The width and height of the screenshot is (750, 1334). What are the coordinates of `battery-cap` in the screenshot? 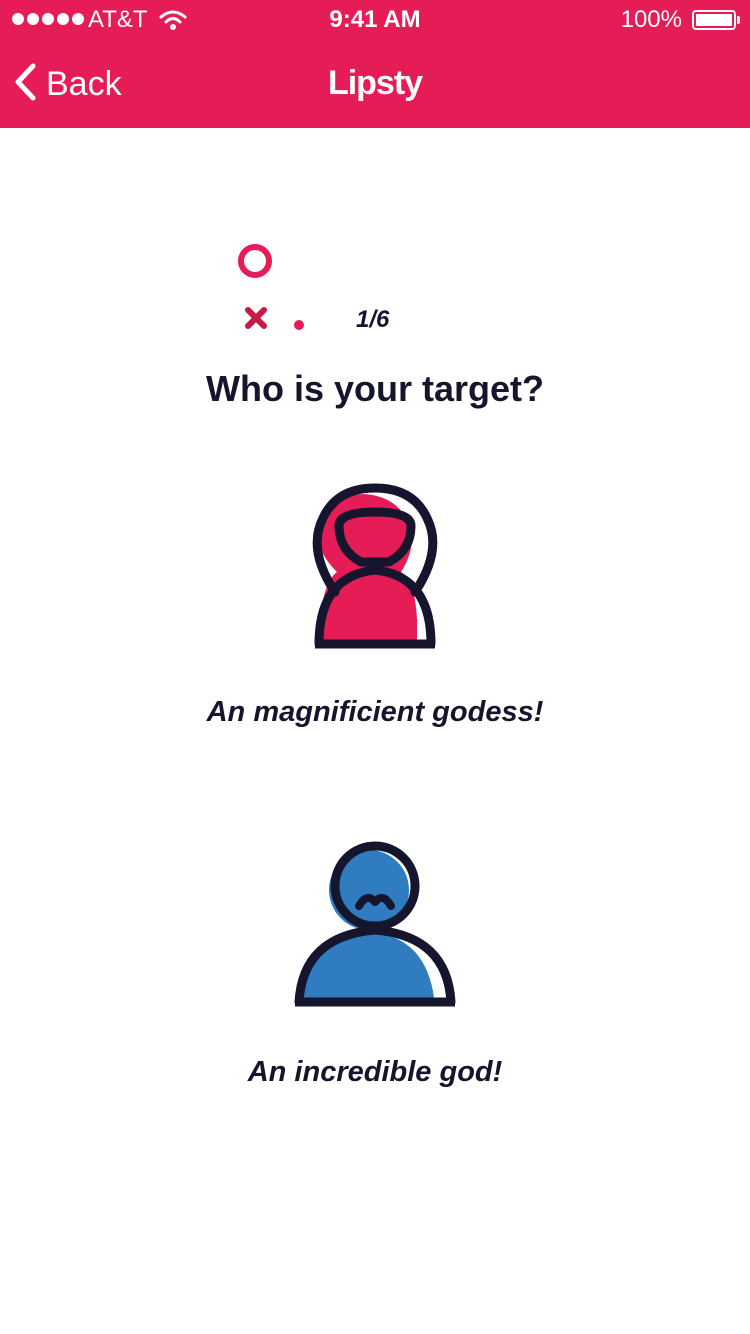 It's located at (738, 20).